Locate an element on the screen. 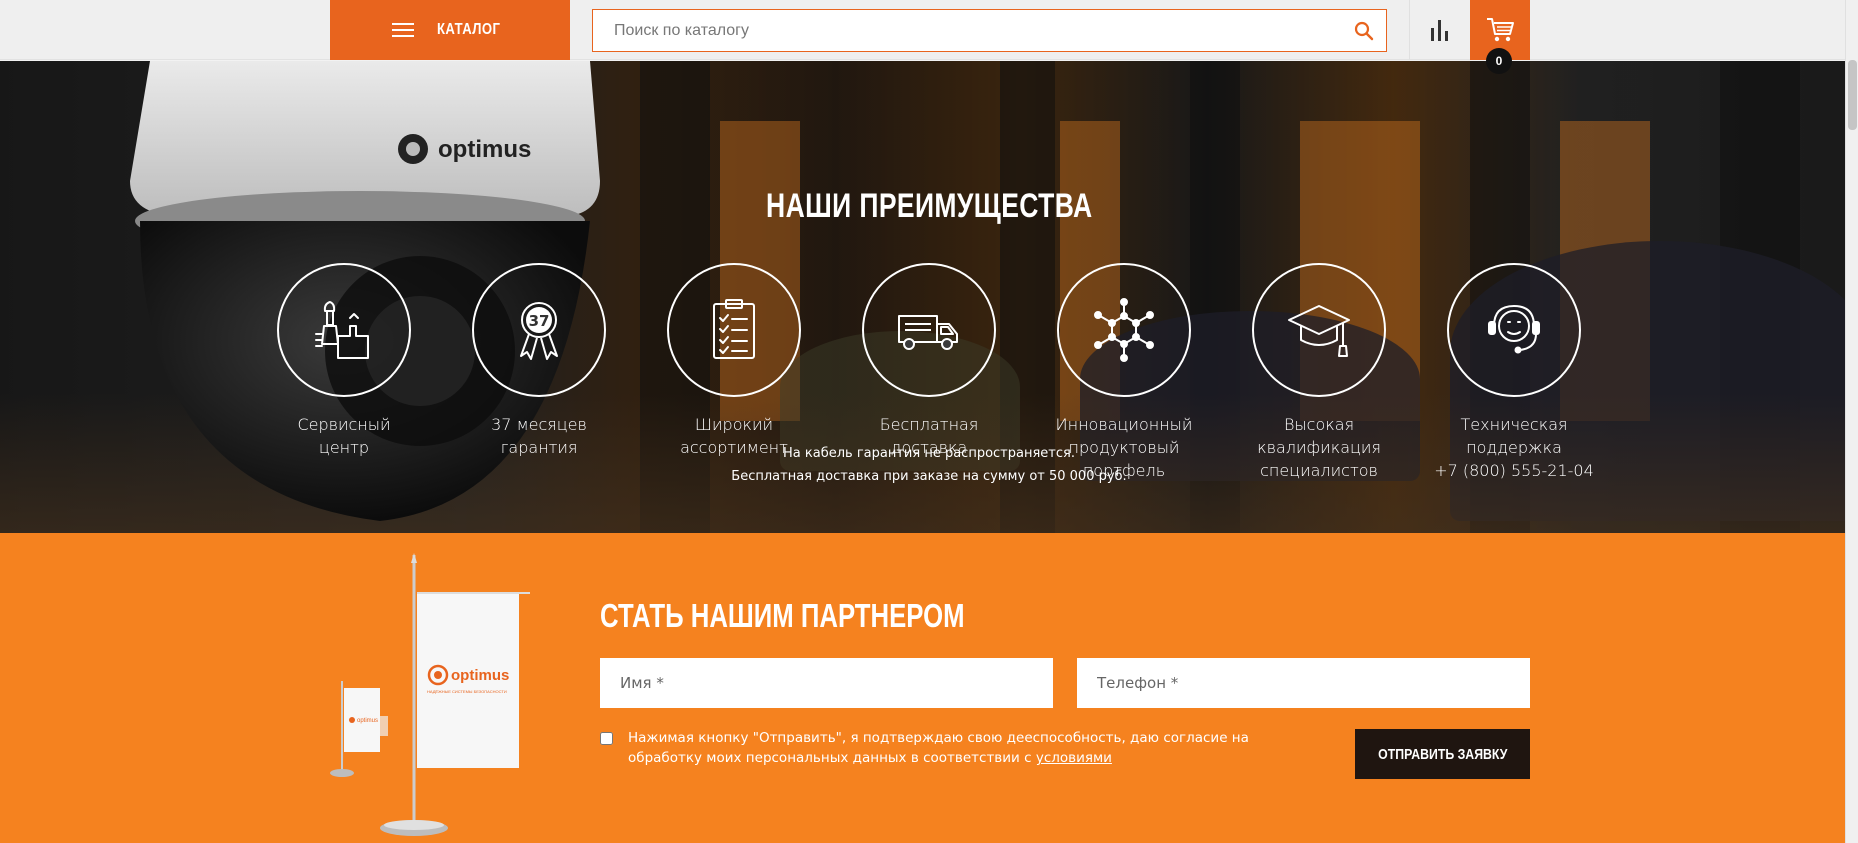 This screenshot has height=843, width=1858. advantage-delivery: Бесплатная доставка is located at coordinates (929, 361).